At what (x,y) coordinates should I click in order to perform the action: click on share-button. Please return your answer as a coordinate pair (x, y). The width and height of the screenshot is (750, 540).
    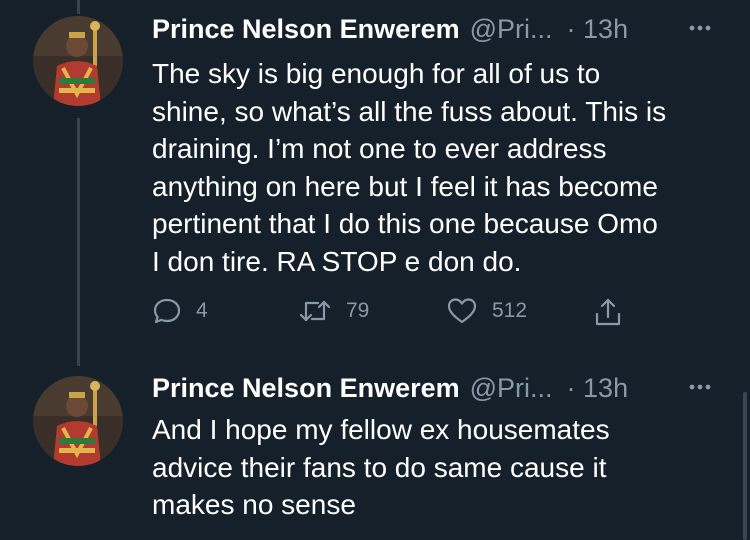
    Looking at the image, I should click on (608, 312).